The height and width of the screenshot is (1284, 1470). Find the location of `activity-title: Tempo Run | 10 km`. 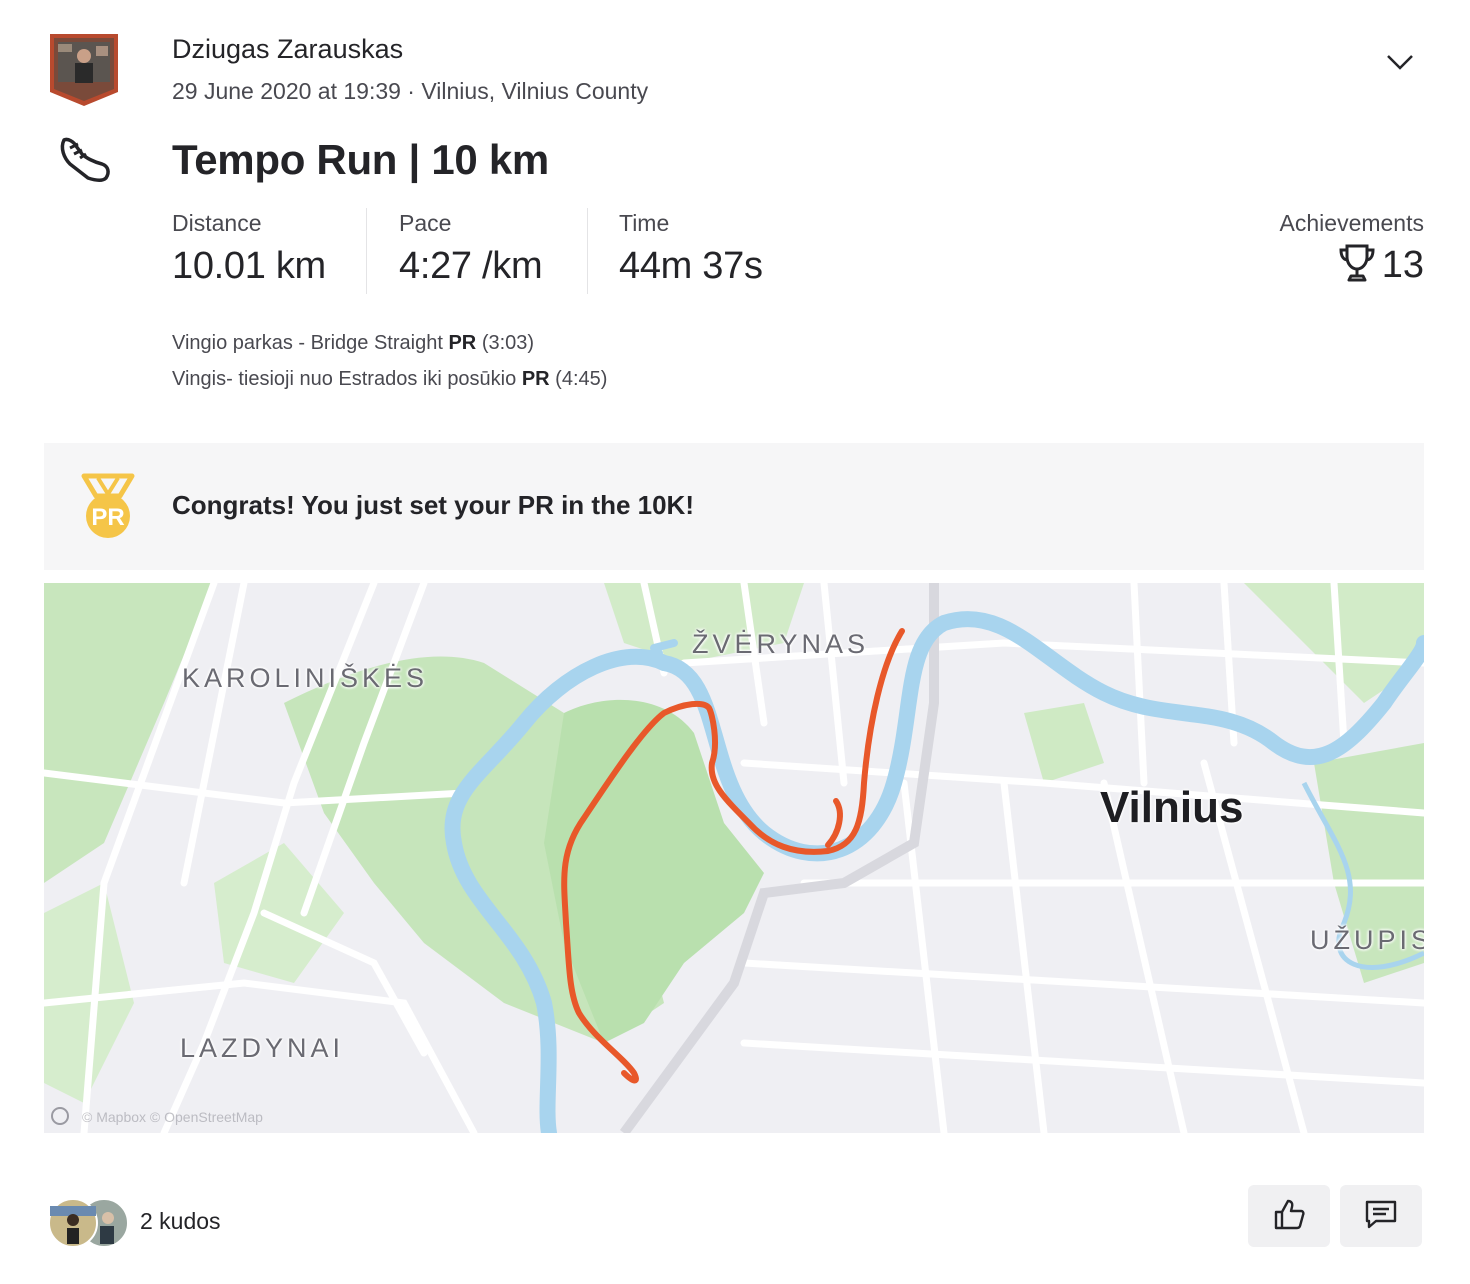

activity-title: Tempo Run | 10 km is located at coordinates (360, 160).